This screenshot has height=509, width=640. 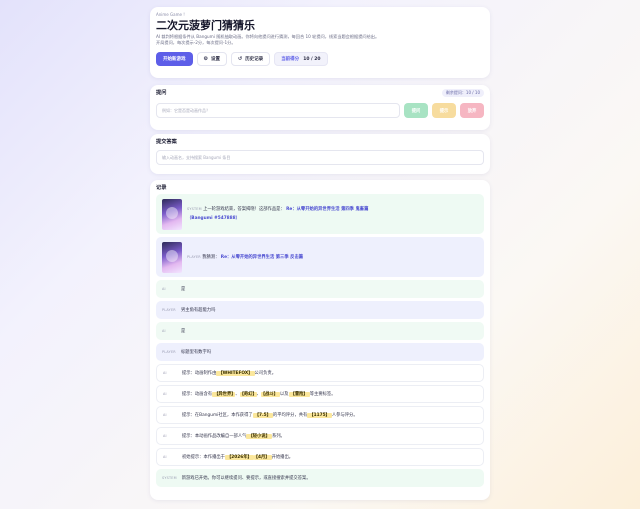 I want to click on hint-highlight: 【WHITEFOX】, so click(x=235, y=373).